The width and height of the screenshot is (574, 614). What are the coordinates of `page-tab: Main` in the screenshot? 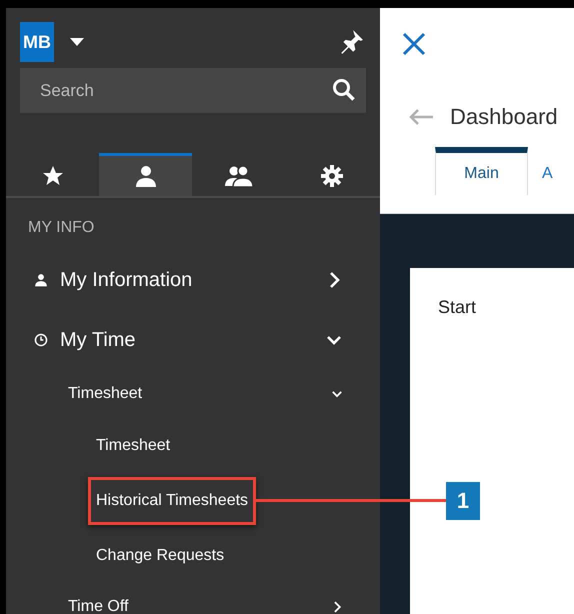 It's located at (481, 171).